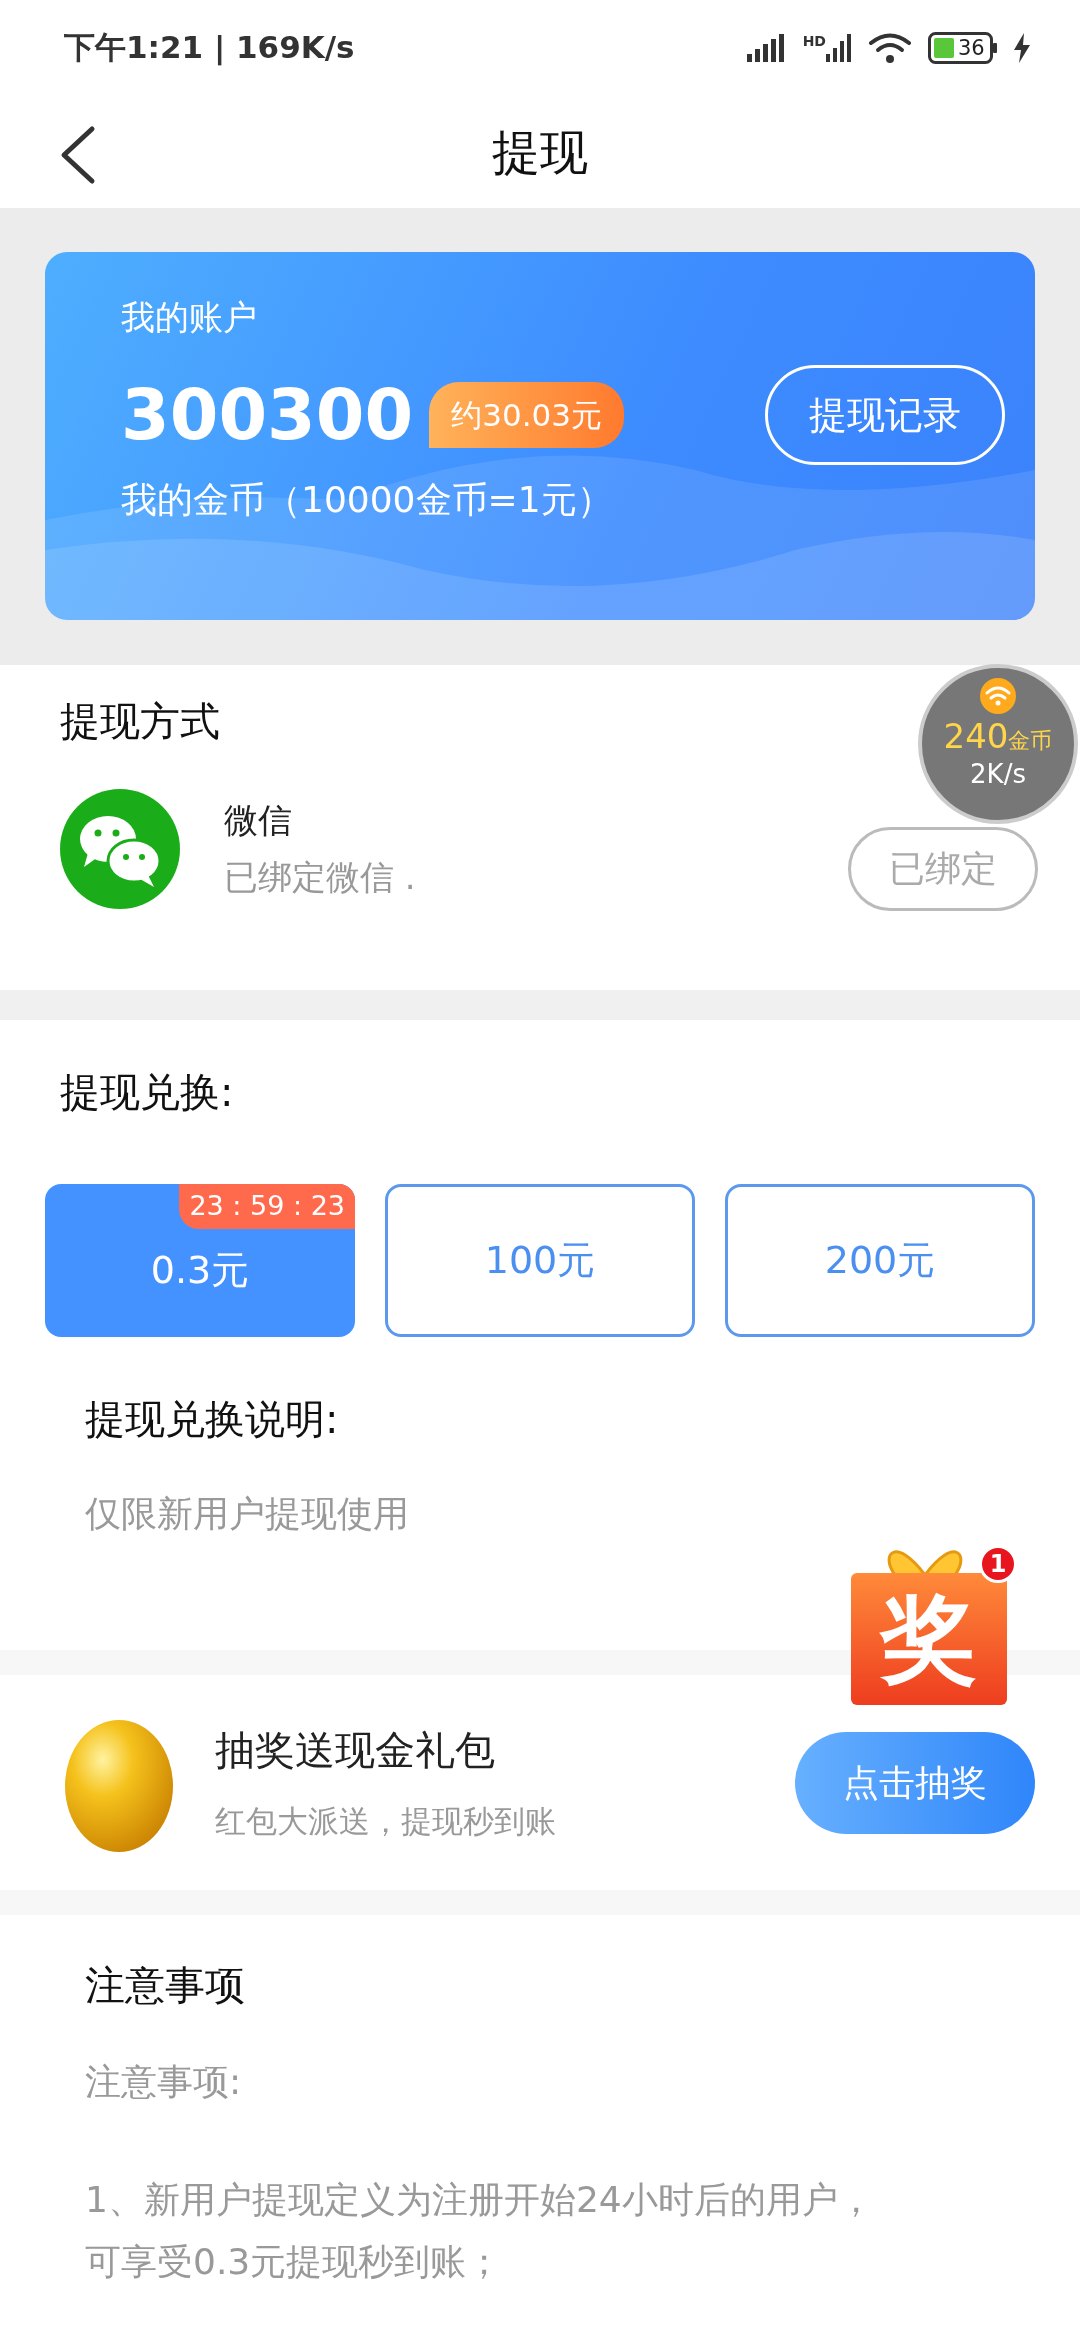  Describe the element at coordinates (267, 415) in the screenshot. I see `coin-balance: 300300` at that location.